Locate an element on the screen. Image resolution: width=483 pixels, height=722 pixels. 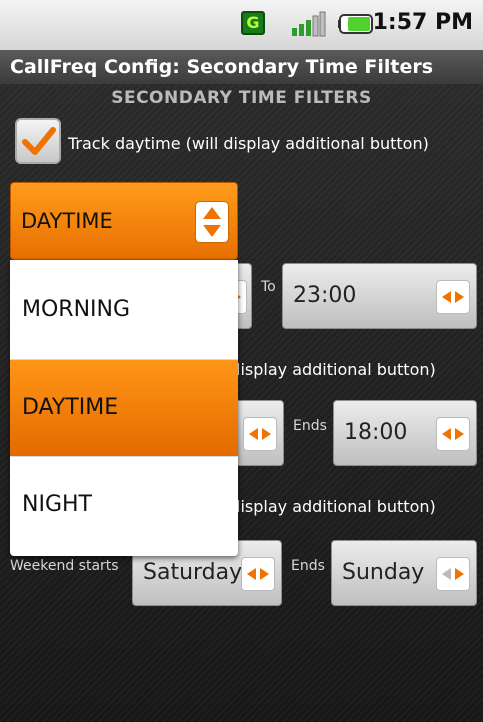
signal-icon is located at coordinates (309, 24).